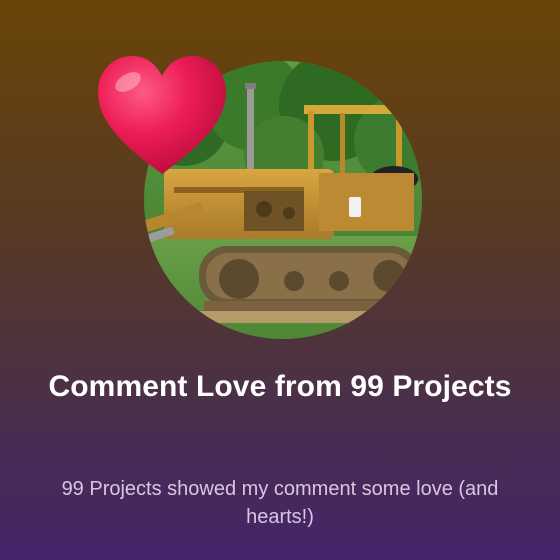 This screenshot has width=560, height=560. Describe the element at coordinates (162, 115) in the screenshot. I see `heart-icon` at that location.